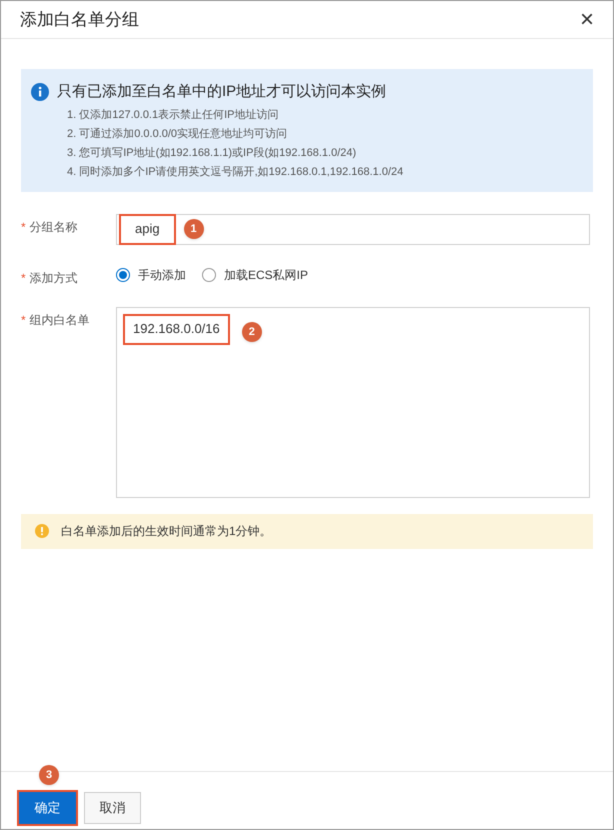 This screenshot has width=614, height=830. What do you see at coordinates (60, 320) in the screenshot?
I see `field-label: 组内白名单` at bounding box center [60, 320].